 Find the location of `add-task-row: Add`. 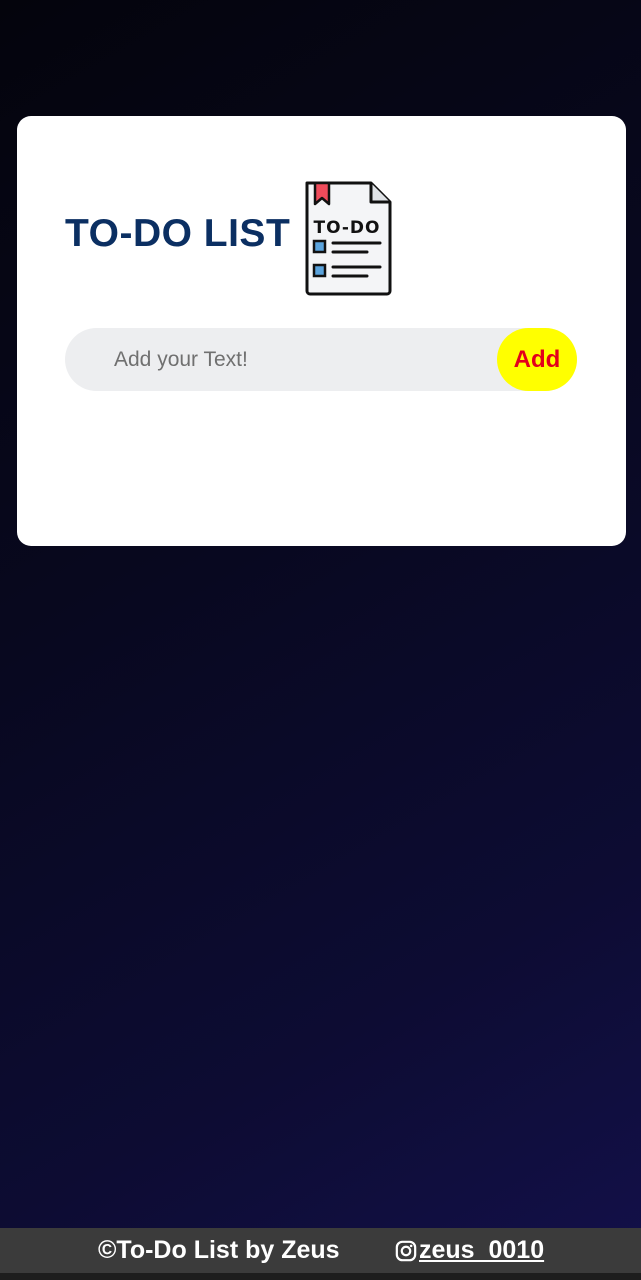

add-task-row: Add is located at coordinates (321, 359).